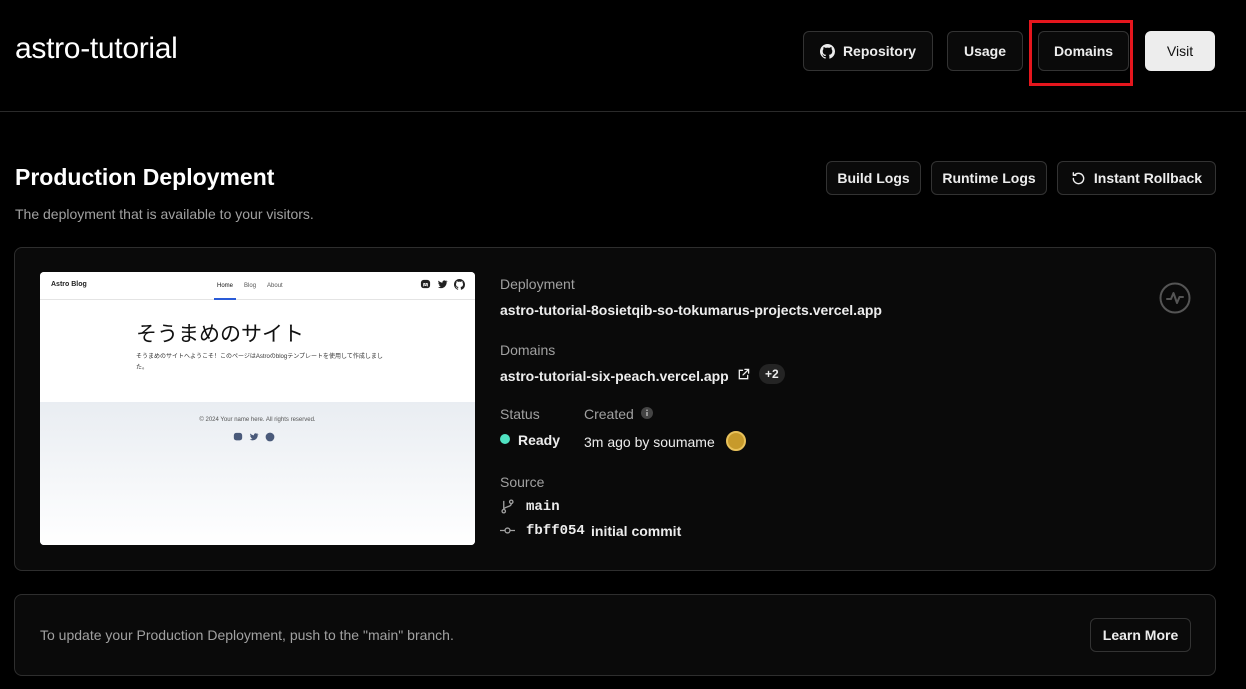 Image resolution: width=1246 pixels, height=689 pixels. I want to click on build-logs-button: Build Logs, so click(873, 178).